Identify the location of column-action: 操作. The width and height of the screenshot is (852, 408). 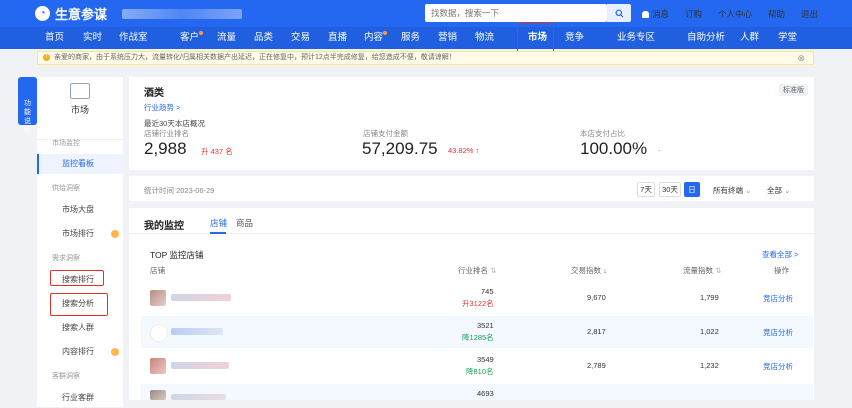
(781, 270).